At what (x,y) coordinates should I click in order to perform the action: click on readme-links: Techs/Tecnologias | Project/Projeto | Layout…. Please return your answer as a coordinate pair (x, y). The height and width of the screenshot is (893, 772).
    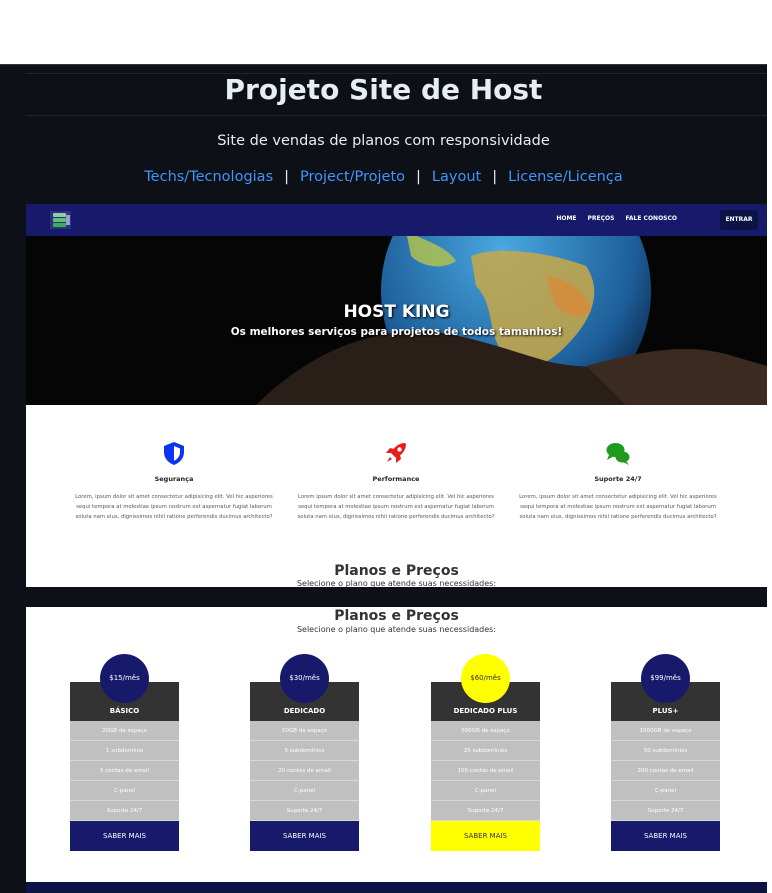
    Looking at the image, I should click on (383, 177).